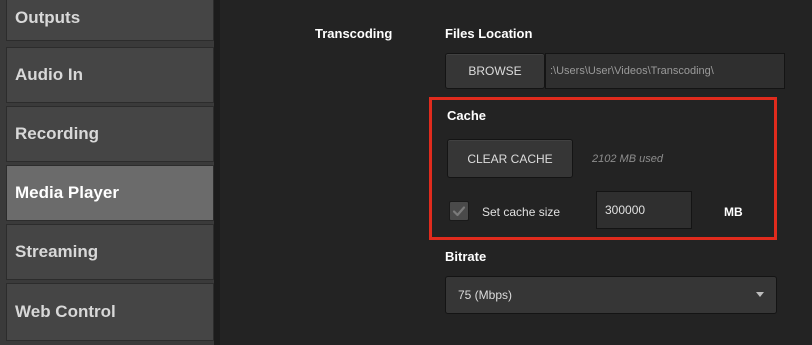 Image resolution: width=812 pixels, height=345 pixels. Describe the element at coordinates (625, 210) in the screenshot. I see `cache-size-value: 300000` at that location.